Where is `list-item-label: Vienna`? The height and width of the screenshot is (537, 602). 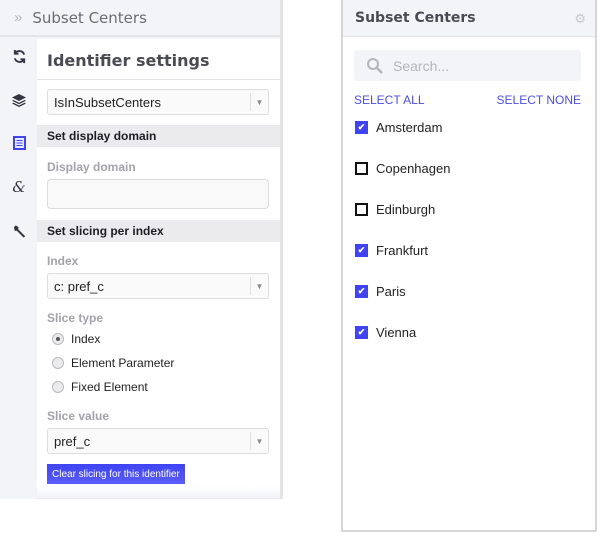
list-item-label: Vienna is located at coordinates (396, 332).